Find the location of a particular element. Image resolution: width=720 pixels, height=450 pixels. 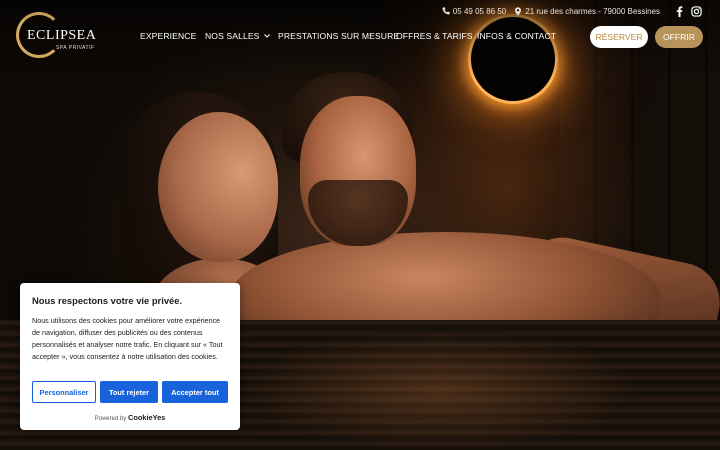

phone-link: 05 49 05 86 50 is located at coordinates (474, 11).